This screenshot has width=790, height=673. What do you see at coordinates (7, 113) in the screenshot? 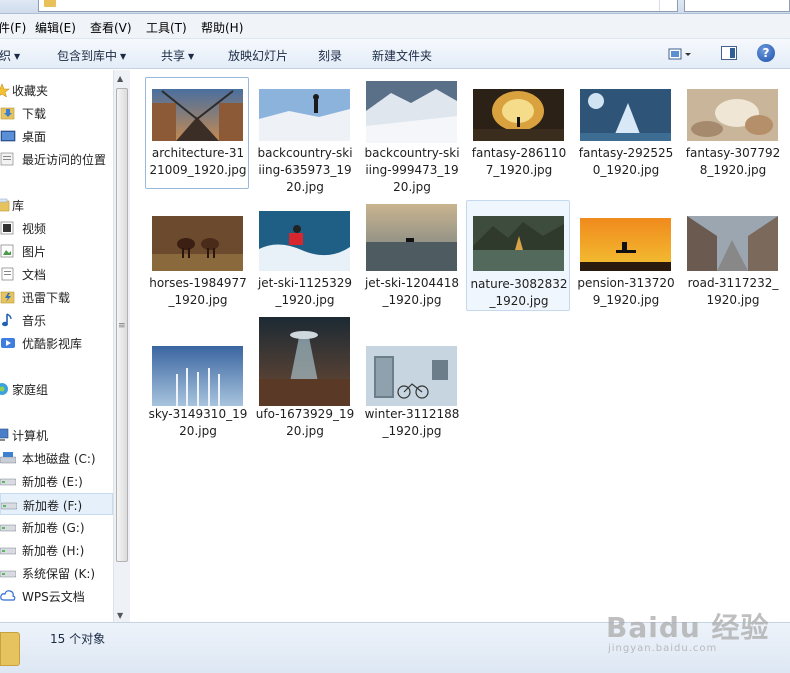
I see `downloads-folder-icon` at bounding box center [7, 113].